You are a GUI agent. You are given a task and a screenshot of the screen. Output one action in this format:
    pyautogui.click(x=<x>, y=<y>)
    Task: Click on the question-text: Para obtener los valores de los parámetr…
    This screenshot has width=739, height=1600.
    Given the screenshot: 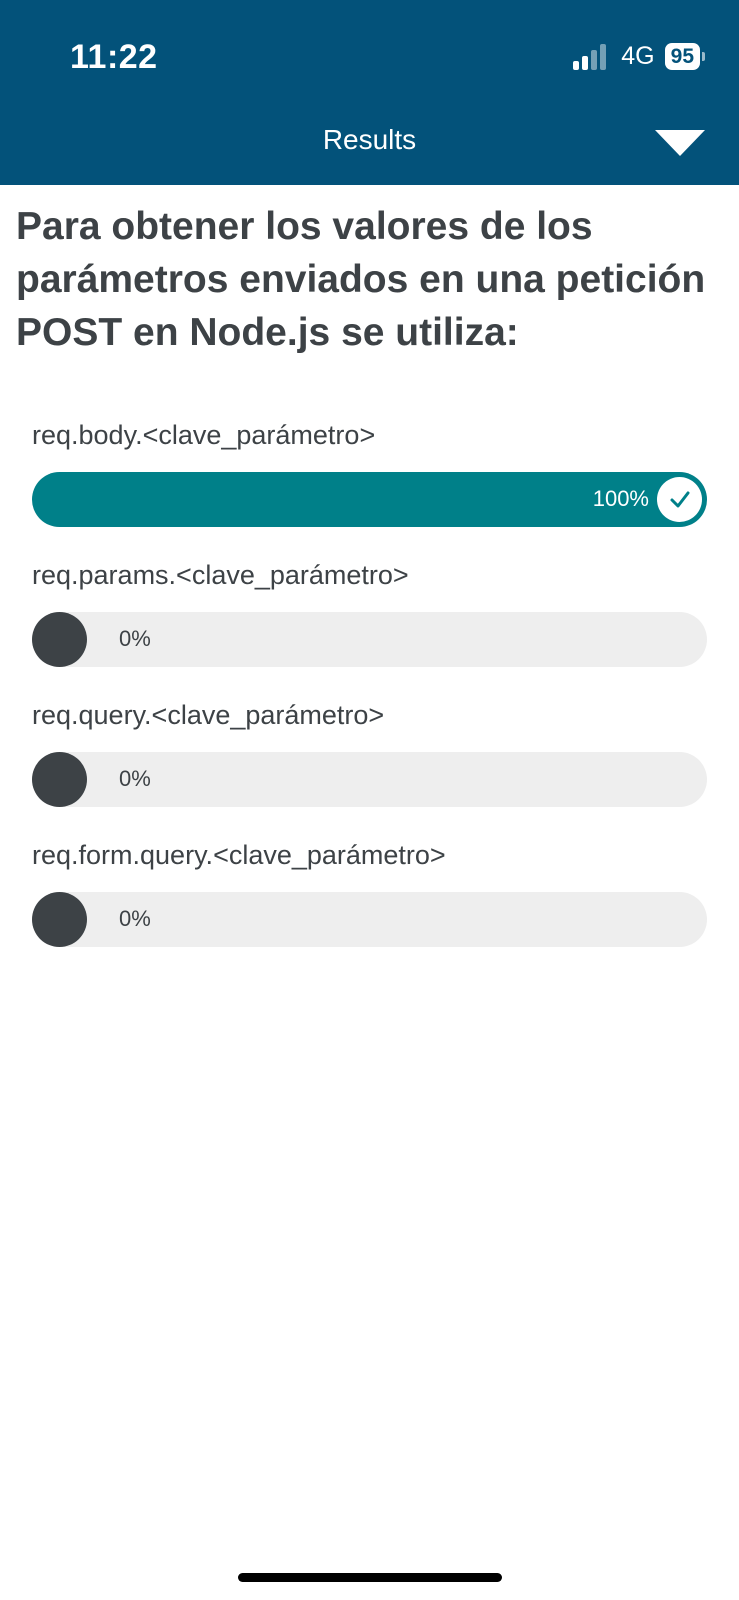 What is the action you would take?
    pyautogui.click(x=361, y=279)
    